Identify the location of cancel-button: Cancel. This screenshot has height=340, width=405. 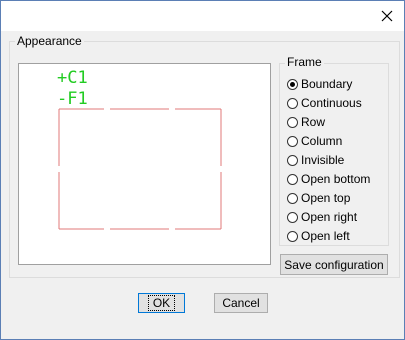
(241, 303).